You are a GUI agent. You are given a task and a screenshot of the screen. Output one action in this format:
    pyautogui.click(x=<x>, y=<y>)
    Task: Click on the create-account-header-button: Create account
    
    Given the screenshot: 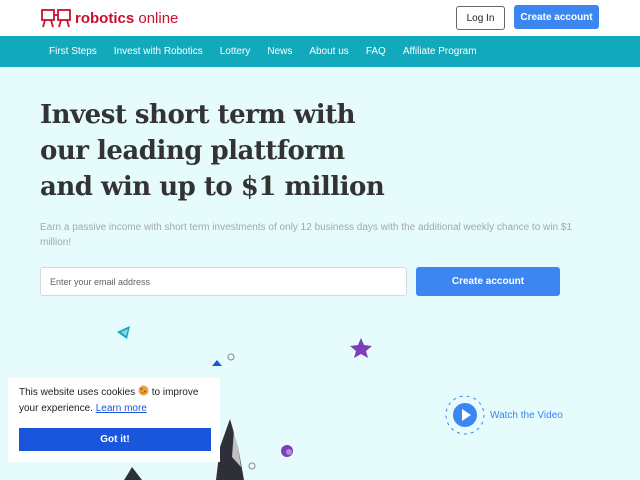 What is the action you would take?
    pyautogui.click(x=556, y=17)
    